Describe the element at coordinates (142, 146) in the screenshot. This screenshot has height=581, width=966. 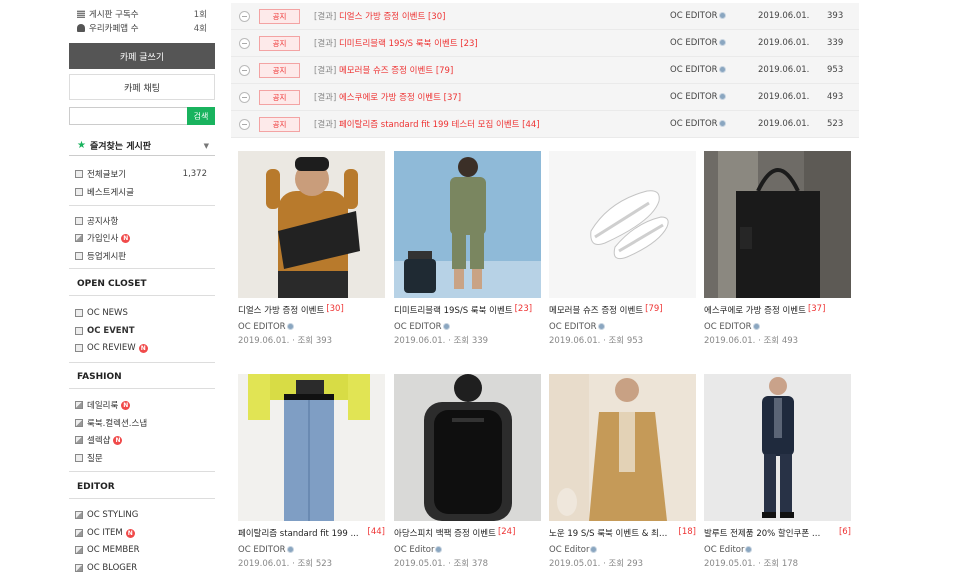
I see `favorites-toggle: ★ 즐겨찾는 게시판 ▼` at that location.